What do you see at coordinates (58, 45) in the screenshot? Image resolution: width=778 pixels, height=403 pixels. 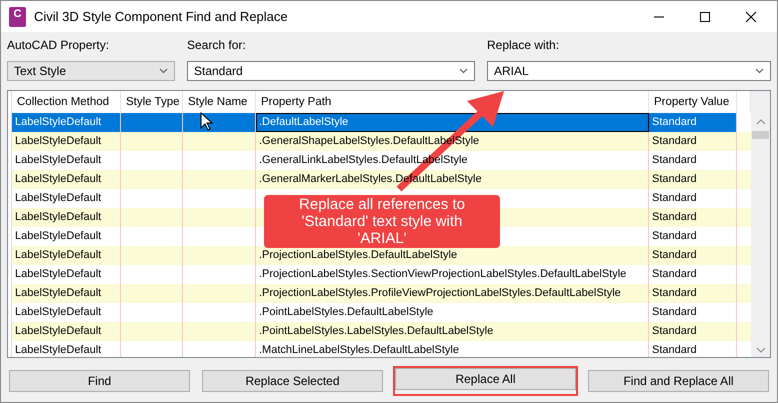 I see `field-label: AutoCAD Property:` at bounding box center [58, 45].